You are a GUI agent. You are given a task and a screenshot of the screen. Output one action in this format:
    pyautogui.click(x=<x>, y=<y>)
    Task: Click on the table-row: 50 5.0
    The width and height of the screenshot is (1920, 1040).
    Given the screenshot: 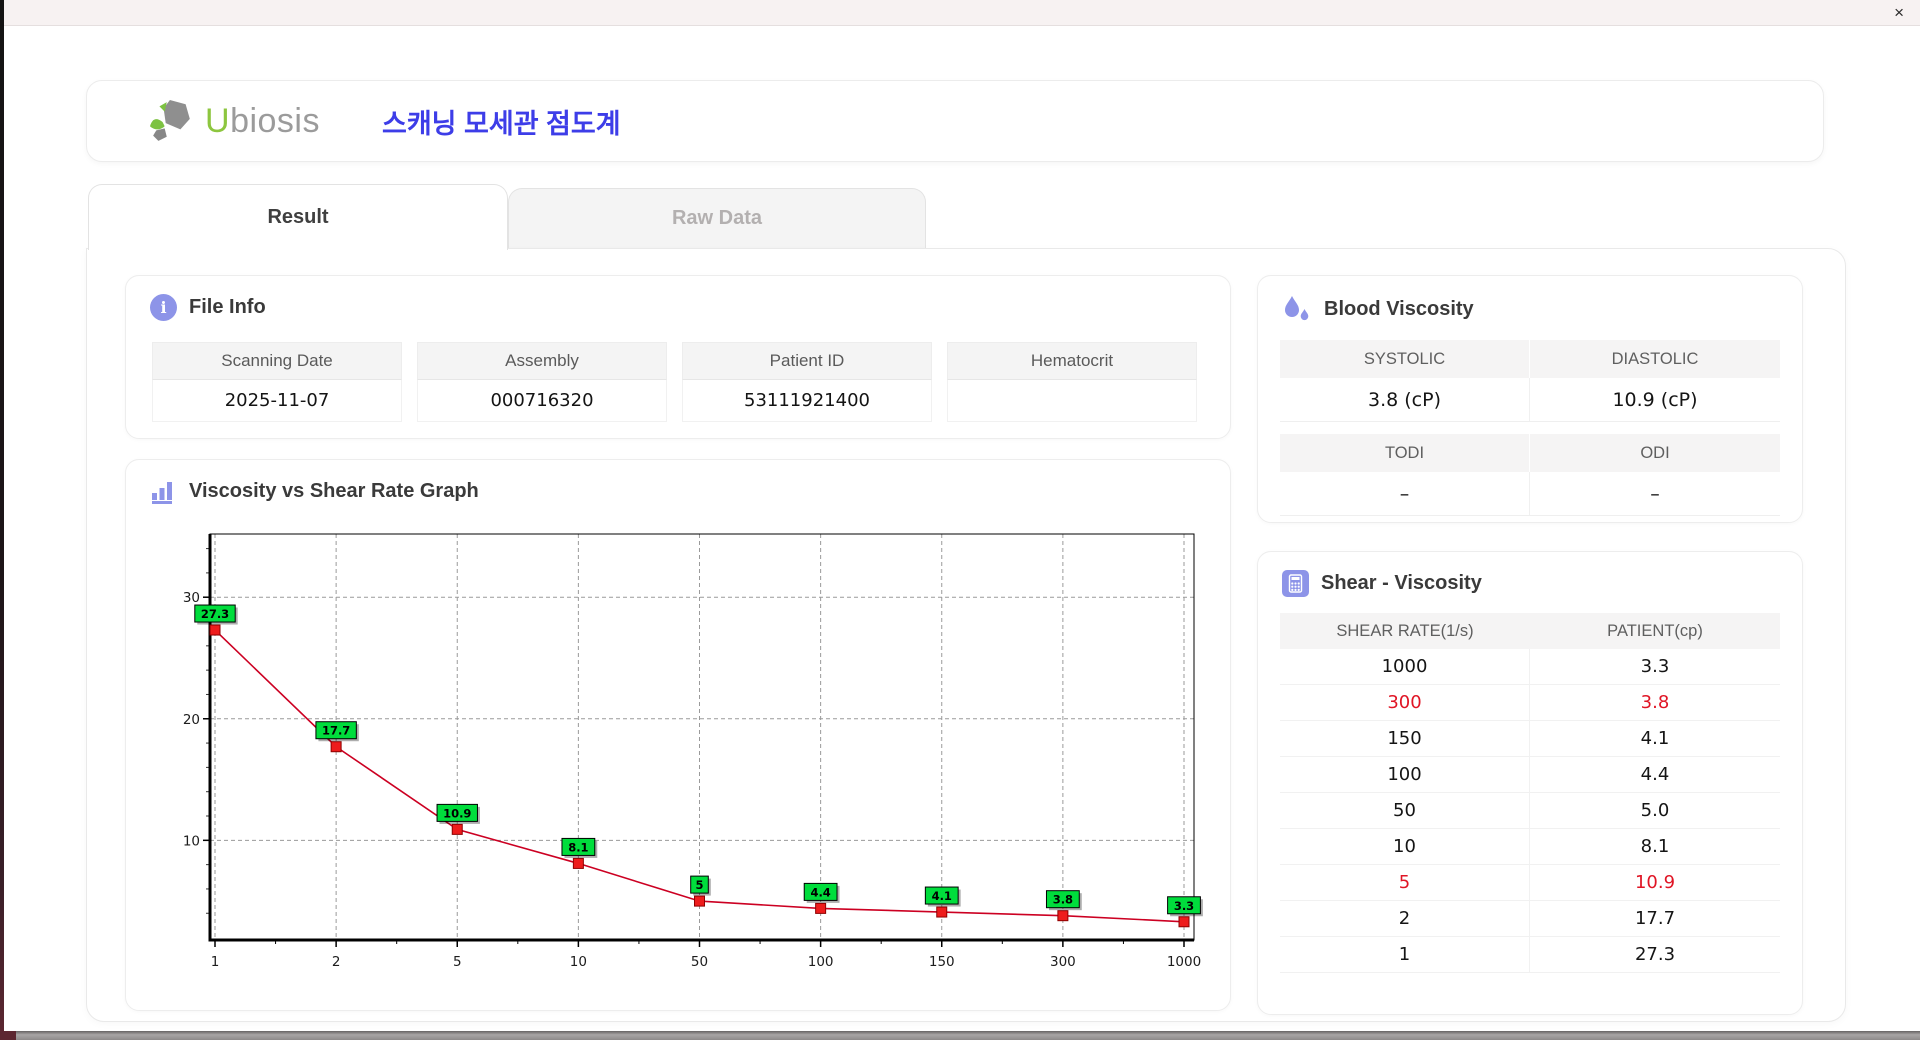 What is the action you would take?
    pyautogui.click(x=1530, y=811)
    